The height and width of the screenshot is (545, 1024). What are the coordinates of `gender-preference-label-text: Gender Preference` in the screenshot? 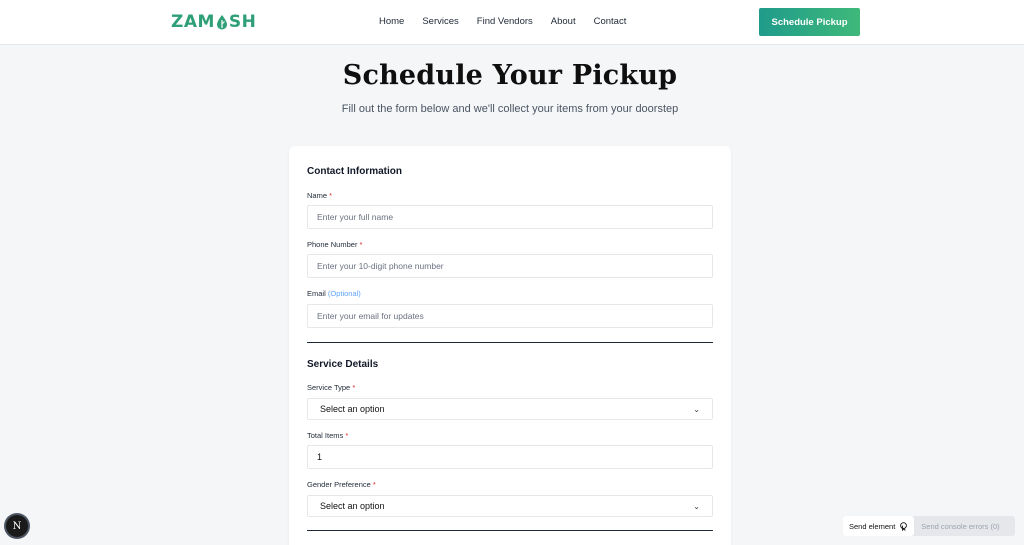 It's located at (339, 484).